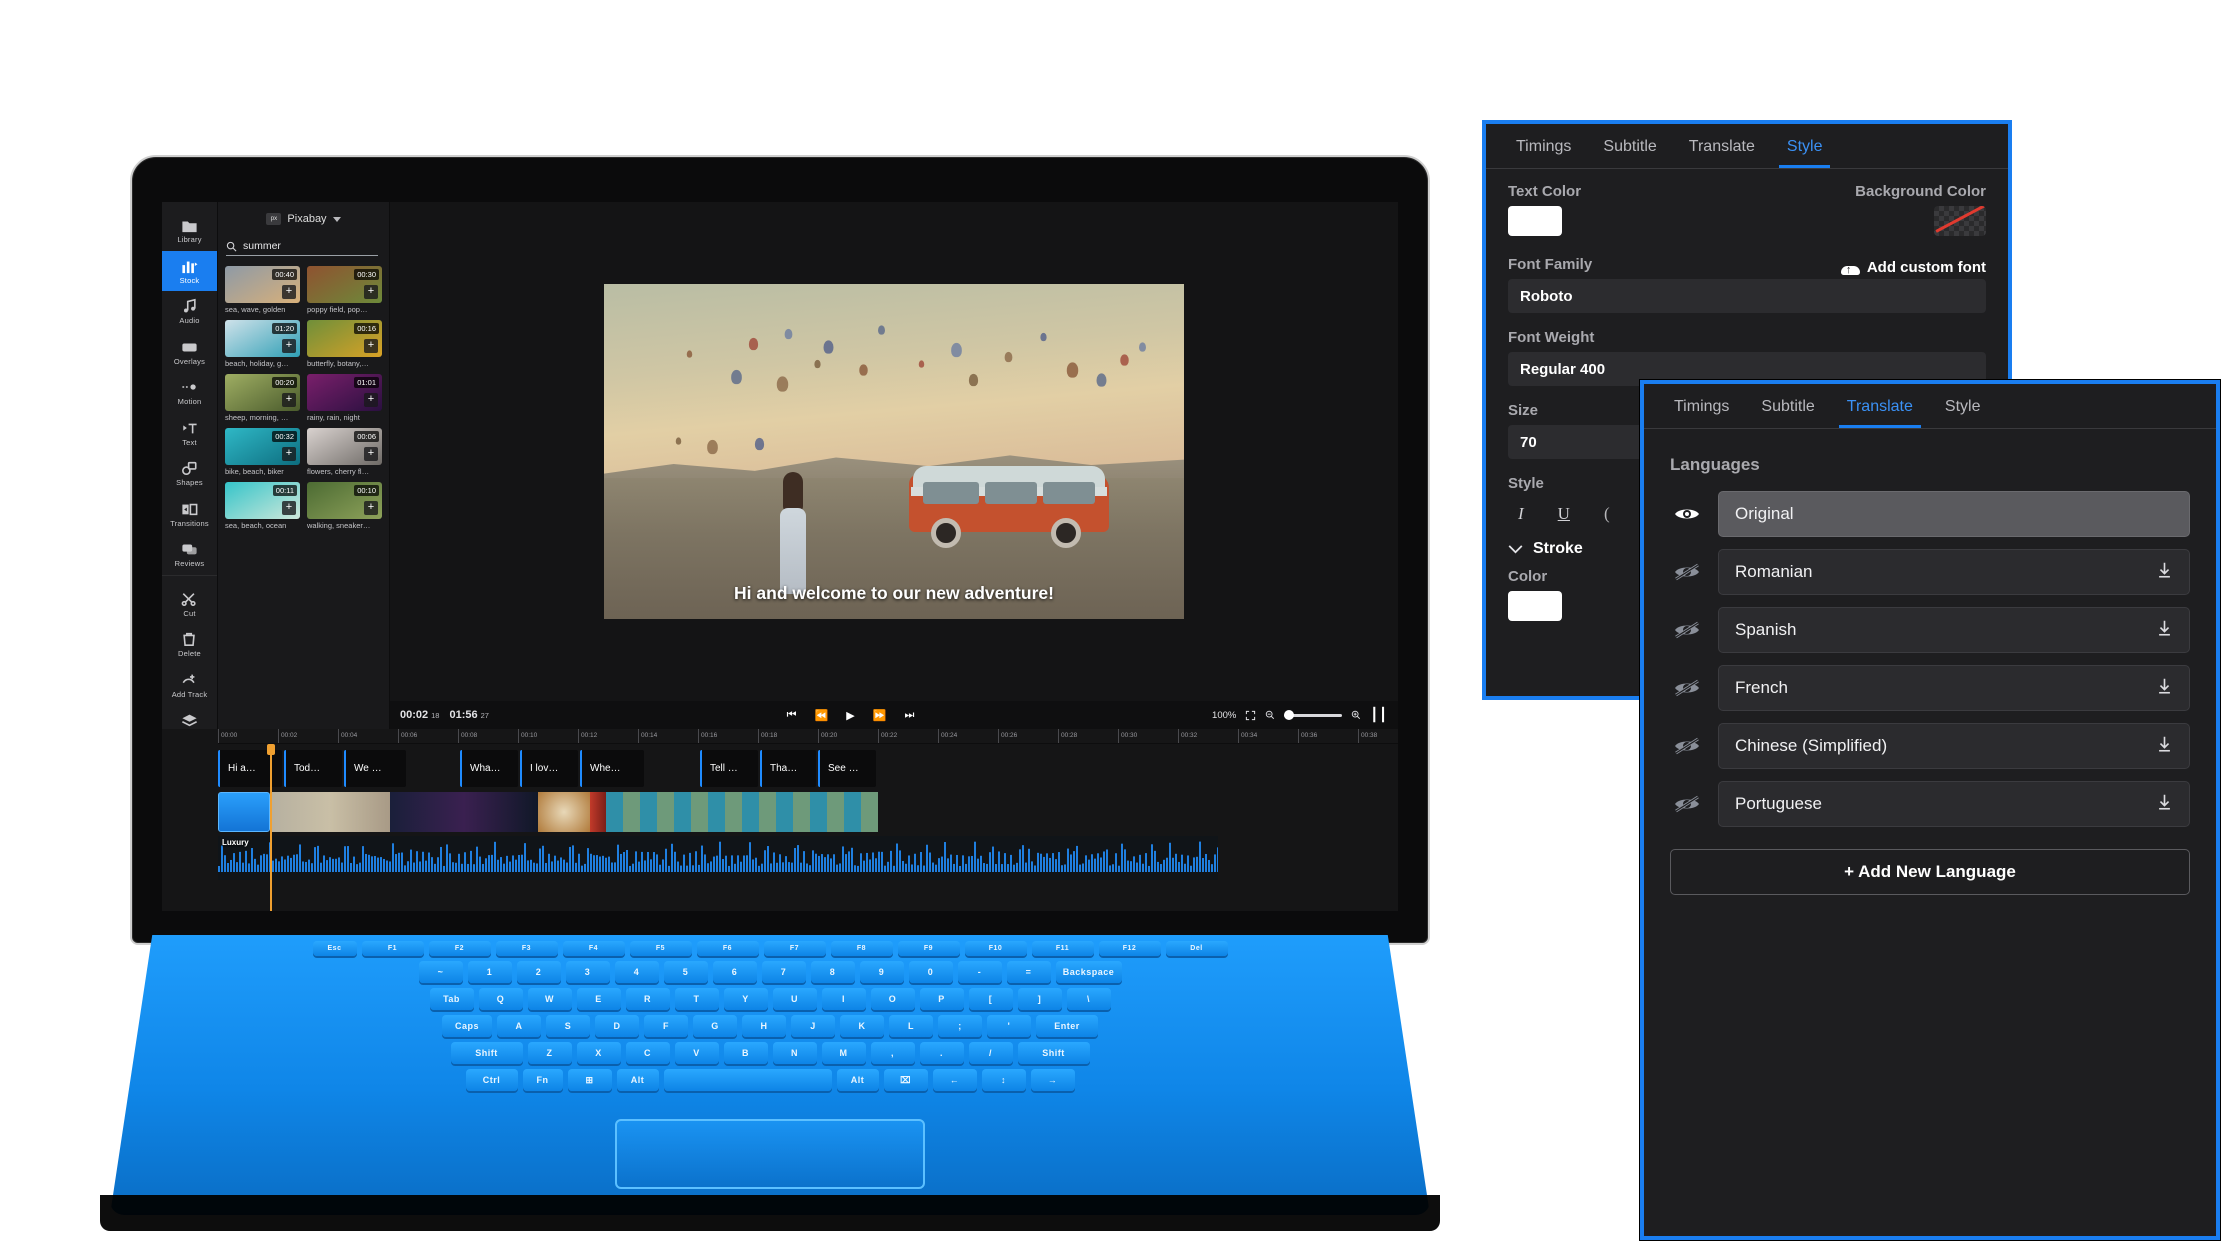 The width and height of the screenshot is (2240, 1260). Describe the element at coordinates (911, 1026) in the screenshot. I see `key-L: L` at that location.